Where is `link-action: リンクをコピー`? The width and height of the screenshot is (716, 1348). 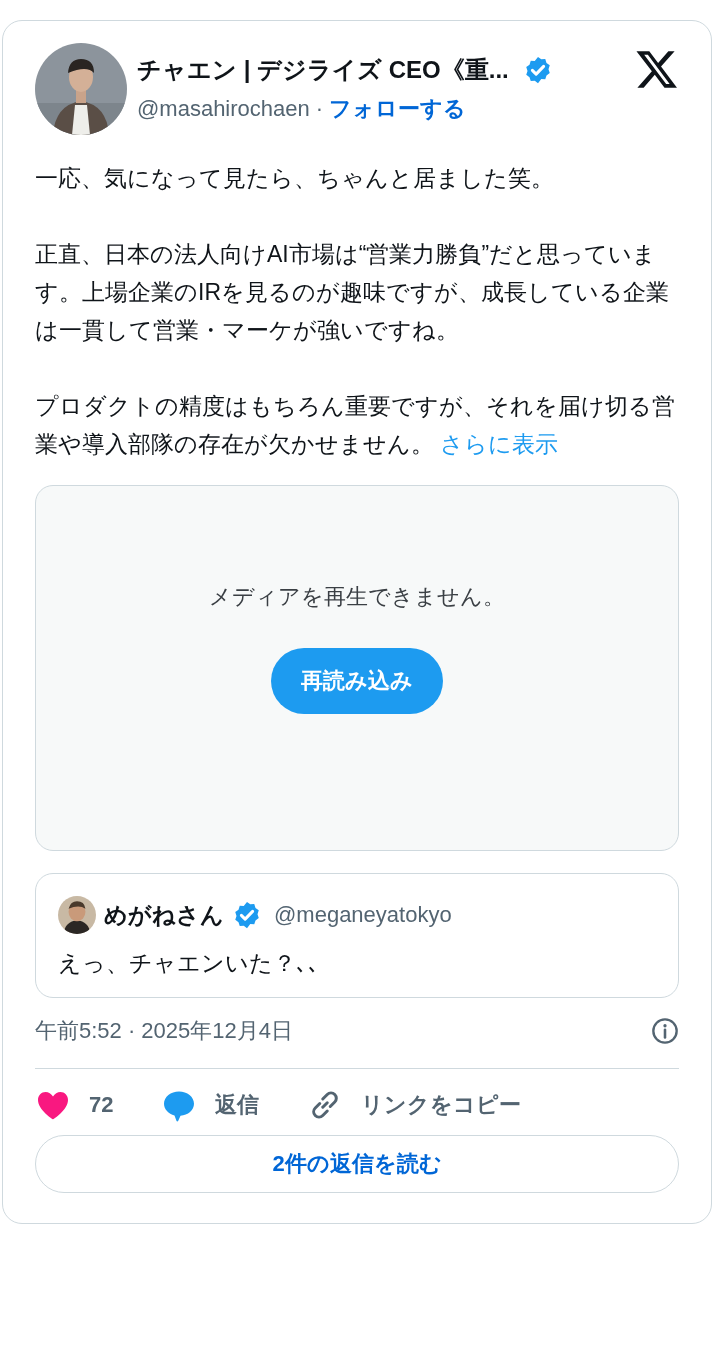 link-action: リンクをコピー is located at coordinates (414, 1105).